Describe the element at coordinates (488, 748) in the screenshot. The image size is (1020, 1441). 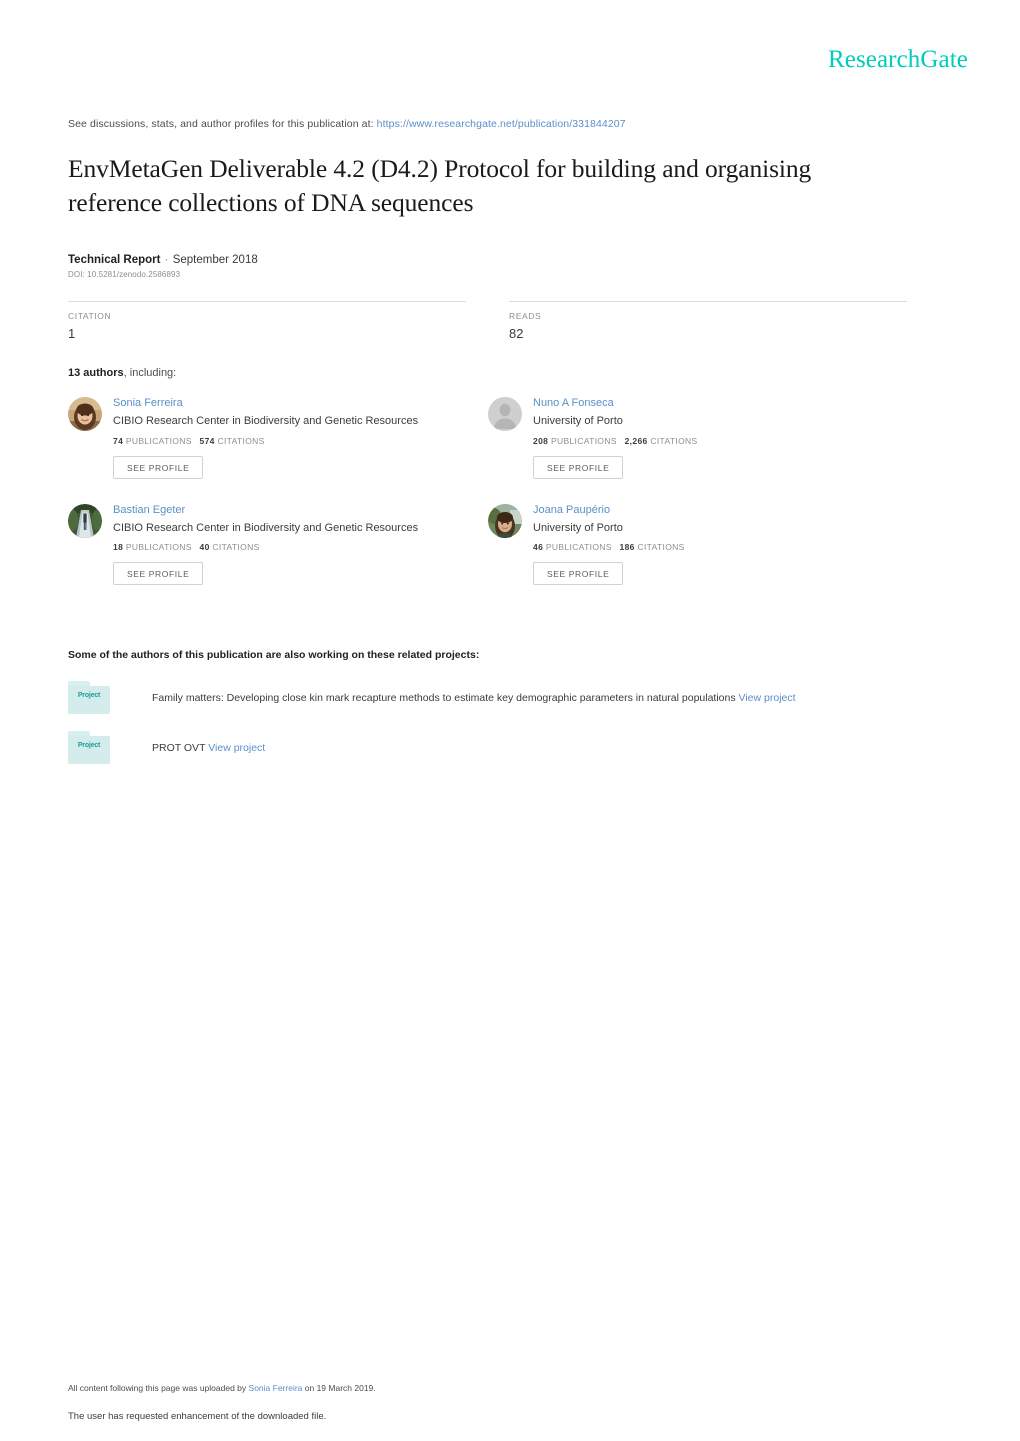
I see `project-row: Project PROT OVT View project` at that location.